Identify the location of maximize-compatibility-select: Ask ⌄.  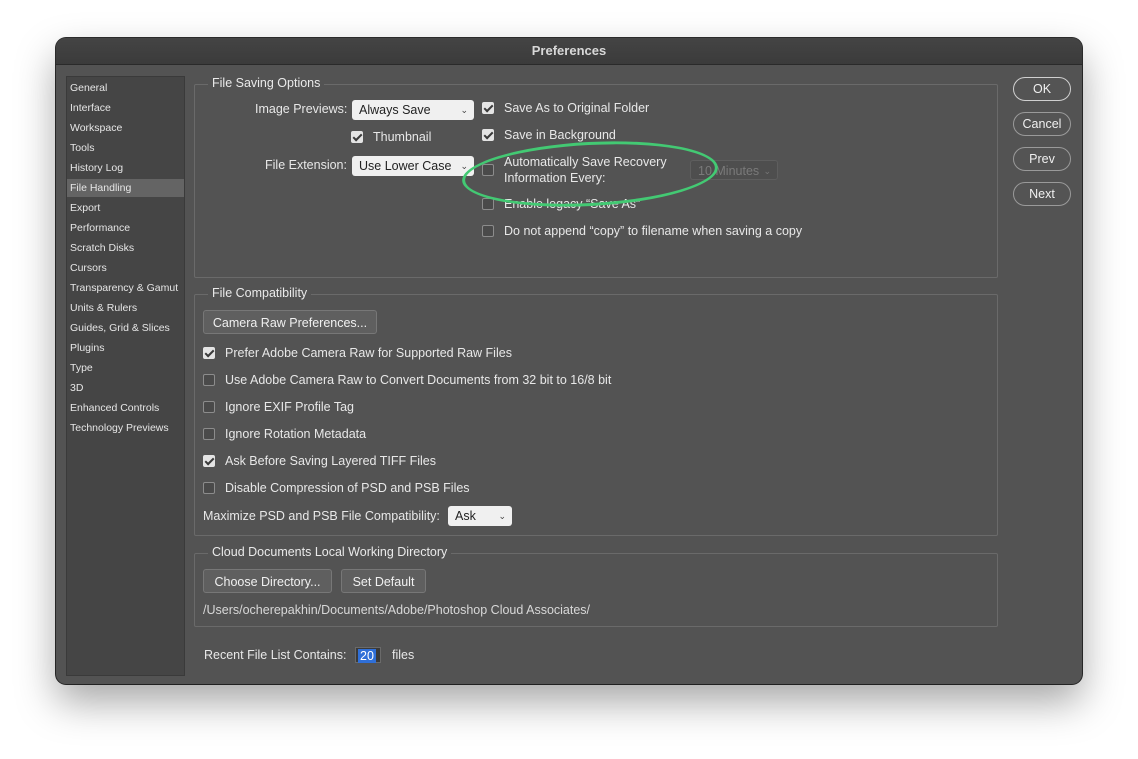
(480, 516).